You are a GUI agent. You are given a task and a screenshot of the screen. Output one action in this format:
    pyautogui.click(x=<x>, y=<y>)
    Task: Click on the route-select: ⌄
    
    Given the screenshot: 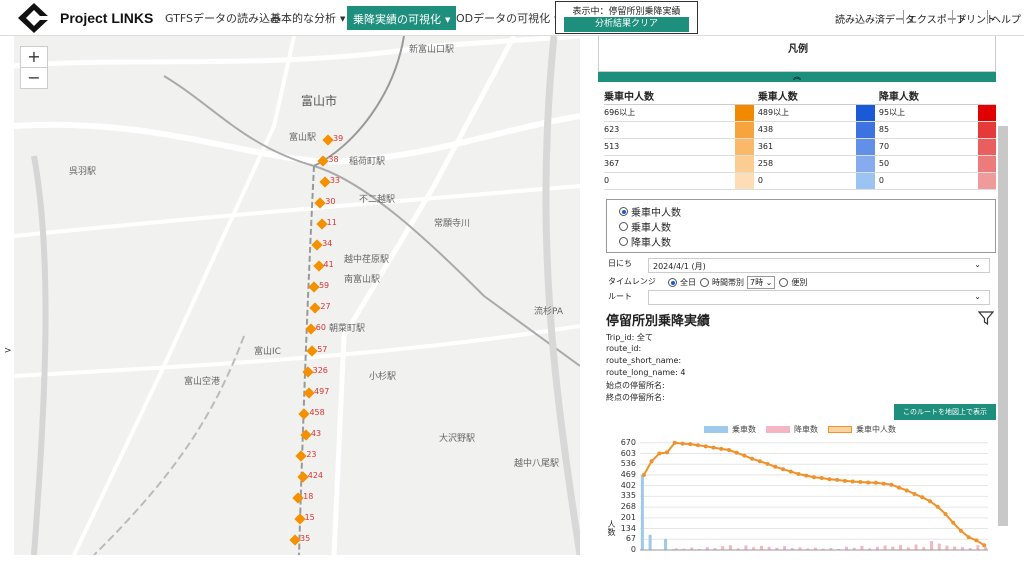 What is the action you would take?
    pyautogui.click(x=819, y=297)
    